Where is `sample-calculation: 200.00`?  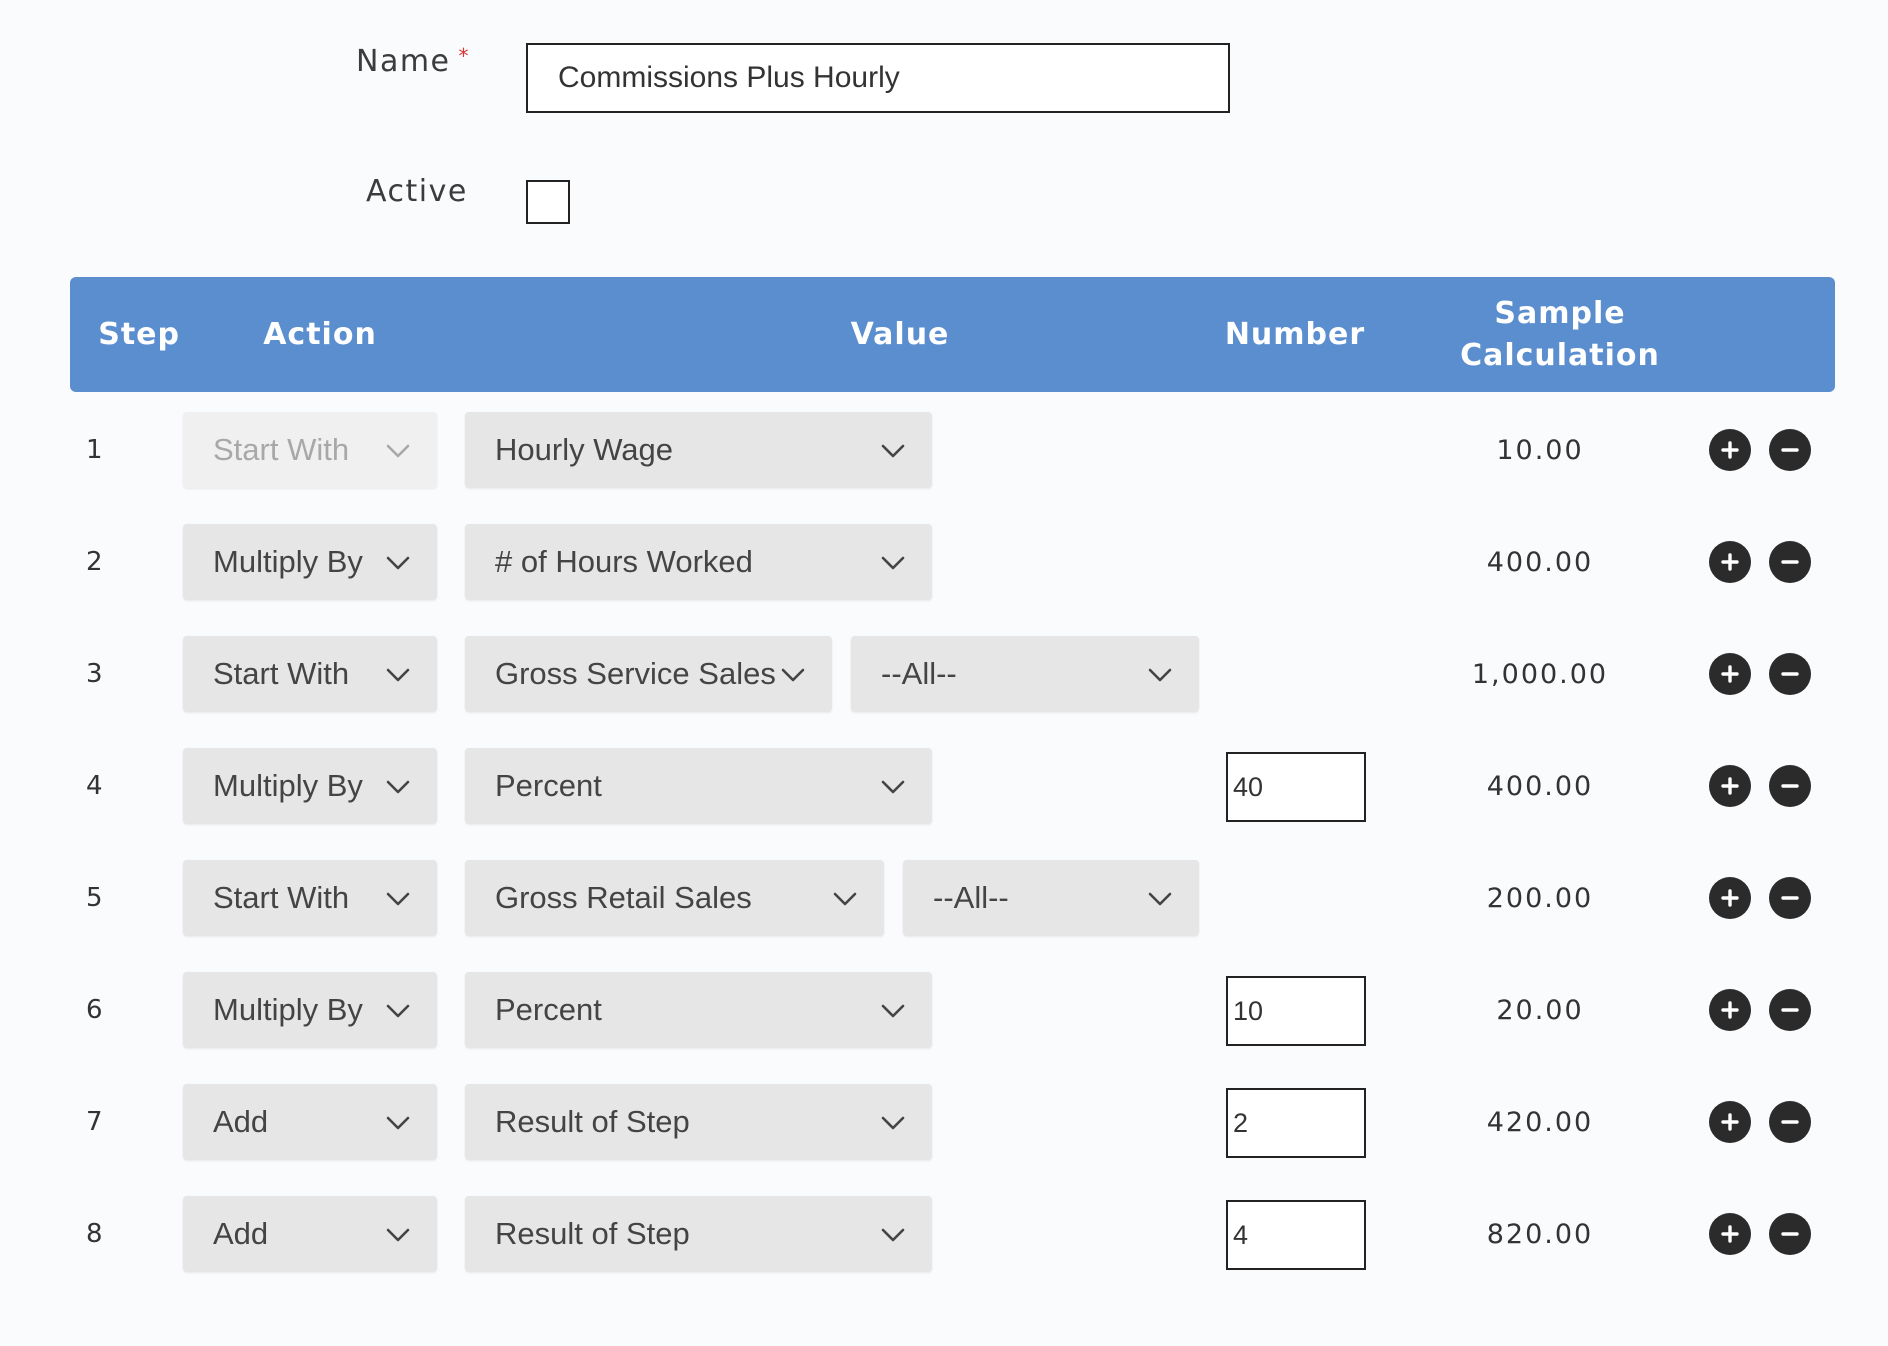
sample-calculation: 200.00 is located at coordinates (1540, 898).